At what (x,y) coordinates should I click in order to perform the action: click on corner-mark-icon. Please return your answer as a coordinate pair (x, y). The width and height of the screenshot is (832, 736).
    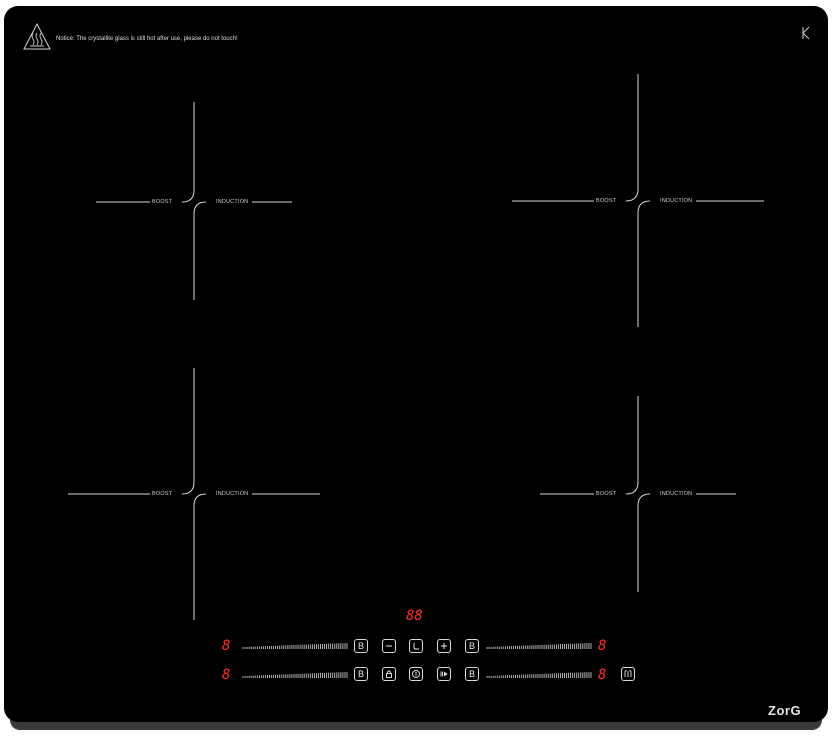
    Looking at the image, I should click on (806, 33).